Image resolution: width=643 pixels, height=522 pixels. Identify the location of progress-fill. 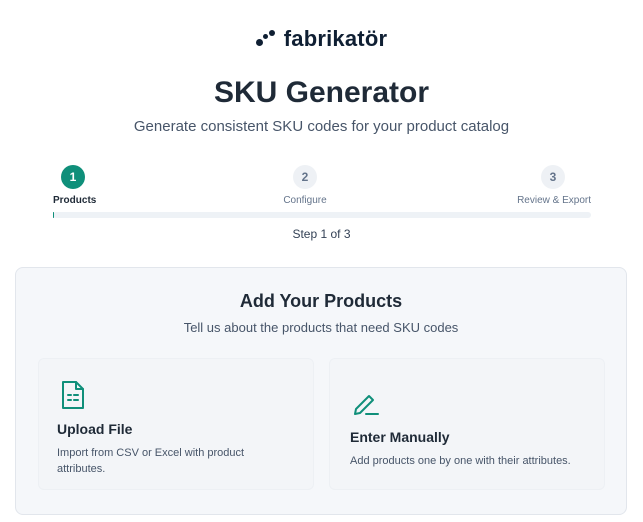
(53, 215).